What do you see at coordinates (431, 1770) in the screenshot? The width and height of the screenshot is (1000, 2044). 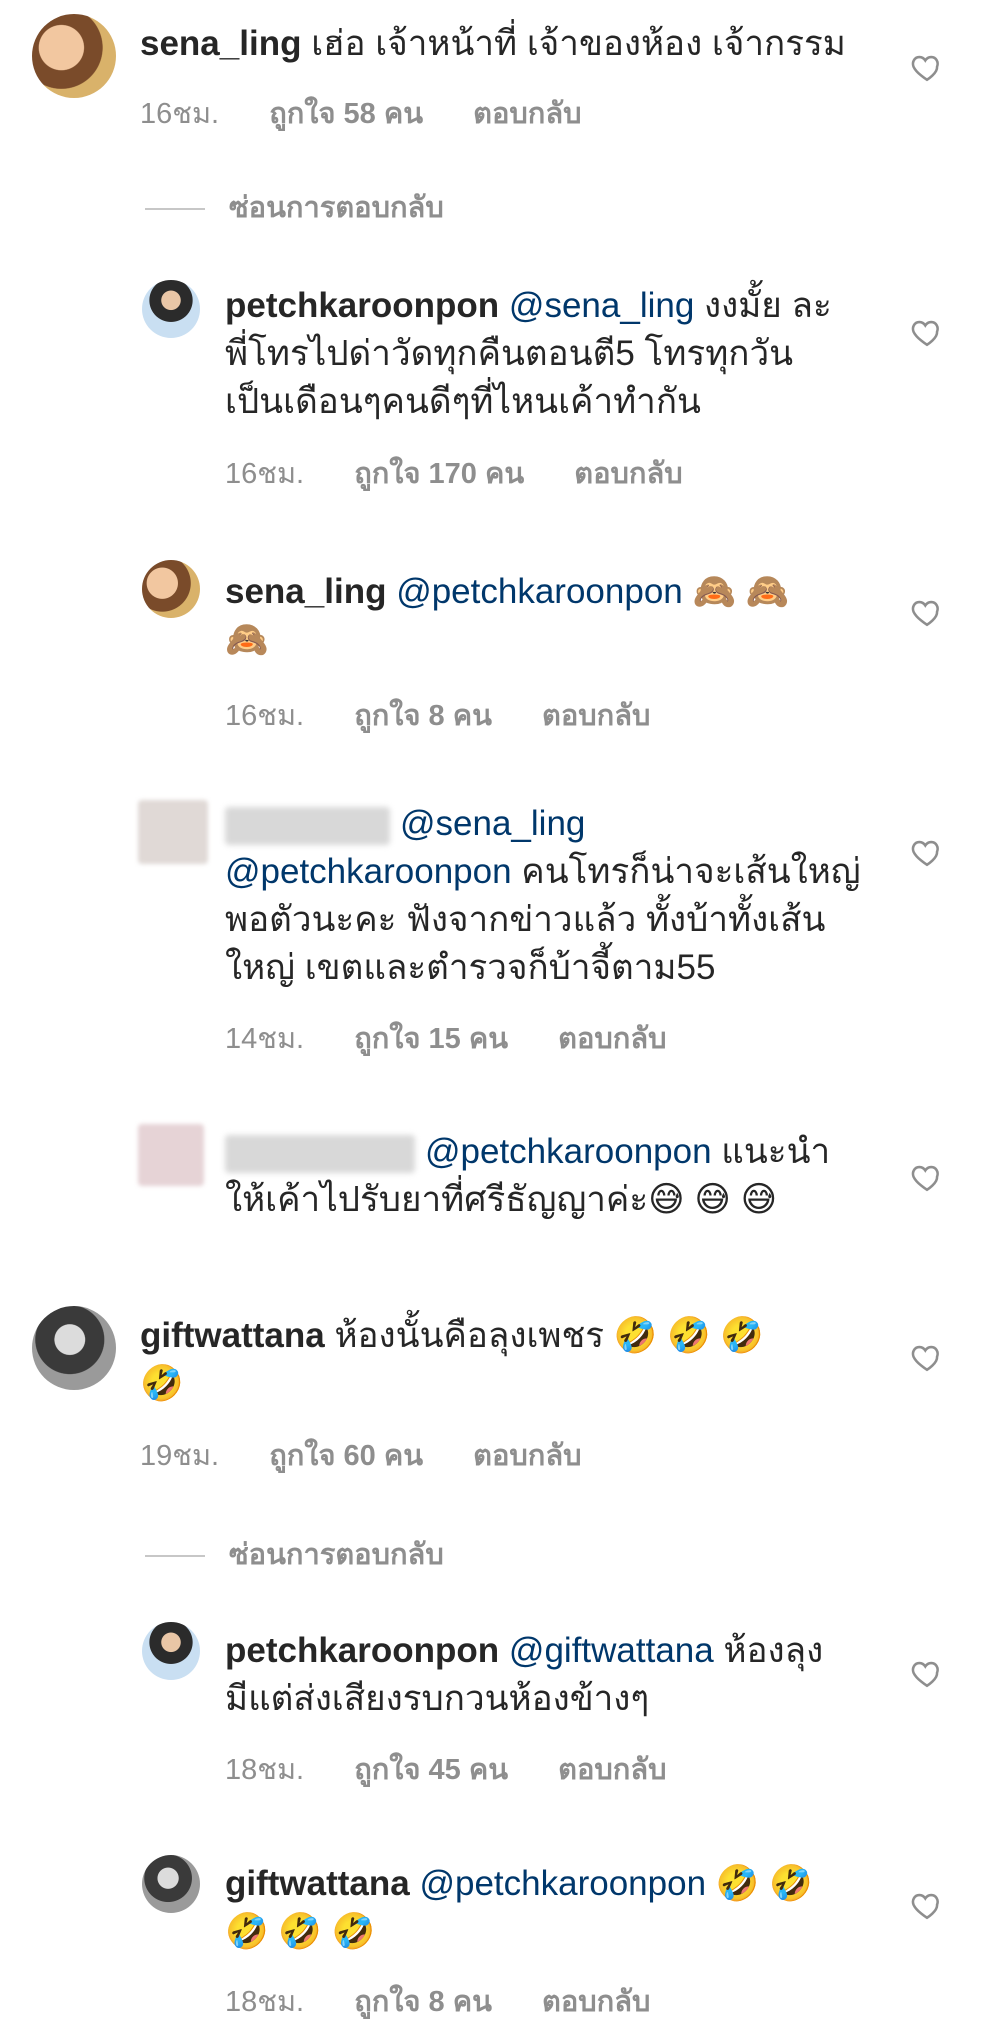 I see `comment-likes: ถูกใจ 45 คน` at bounding box center [431, 1770].